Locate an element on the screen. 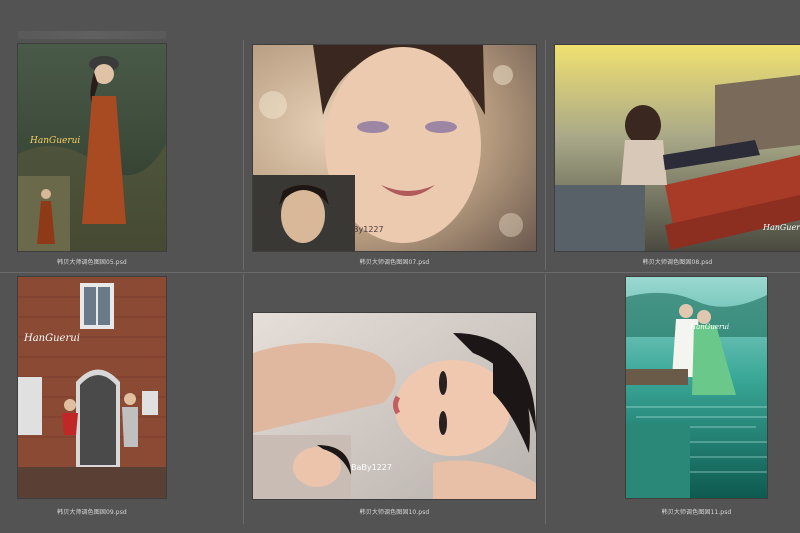  file-name: 韩贝大师调色图固08.psd is located at coordinates (677, 262).